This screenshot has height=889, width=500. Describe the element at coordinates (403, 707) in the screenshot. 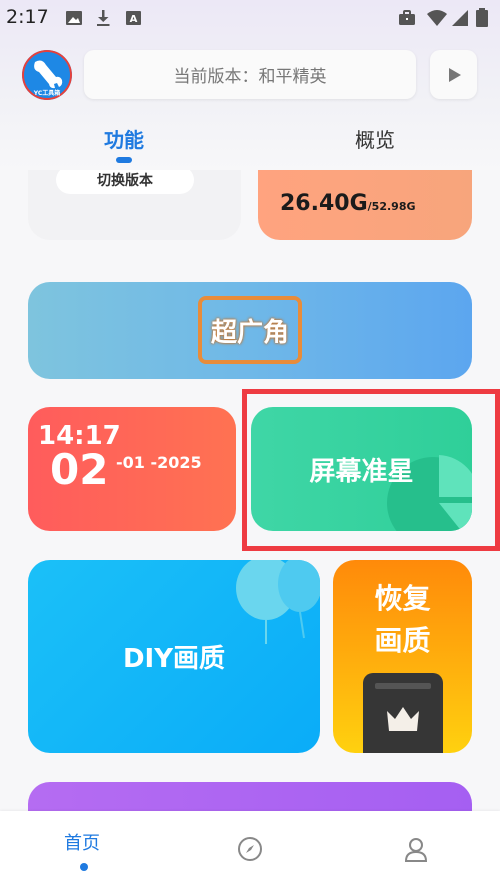

I see `crown-icon` at that location.